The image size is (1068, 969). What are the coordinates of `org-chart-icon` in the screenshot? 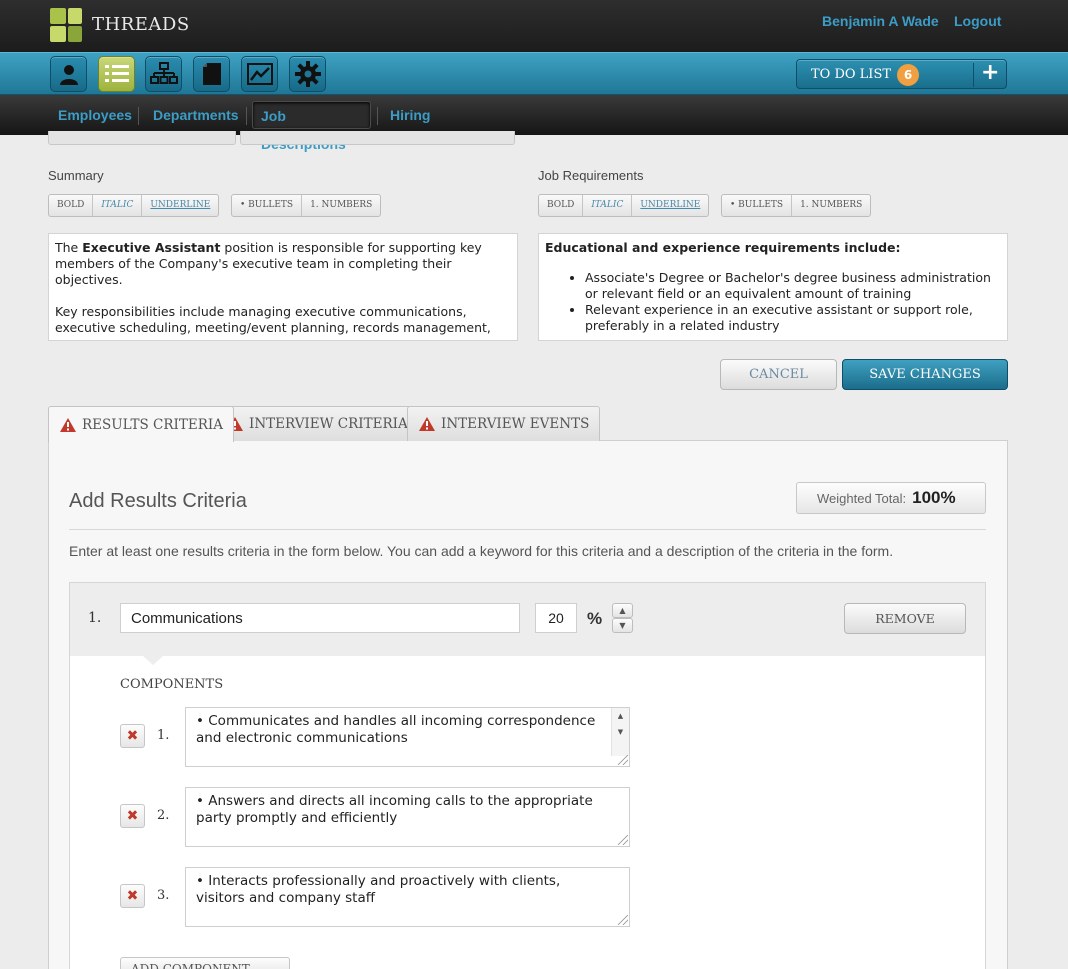 It's located at (163, 73).